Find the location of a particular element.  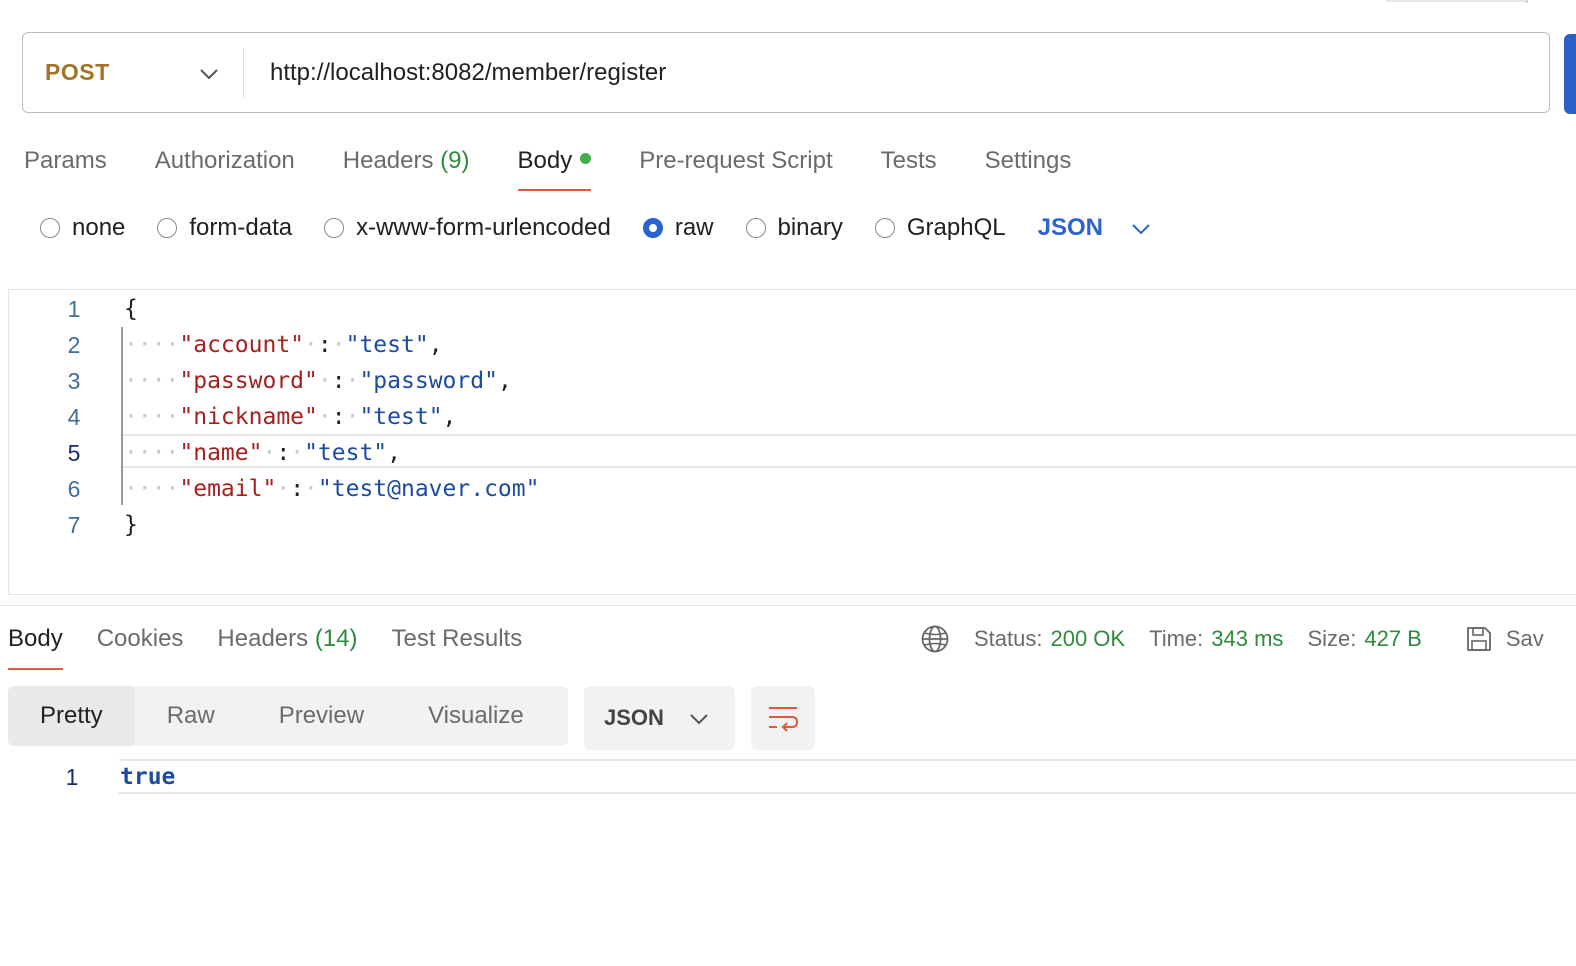

code-text: { is located at coordinates (131, 309).